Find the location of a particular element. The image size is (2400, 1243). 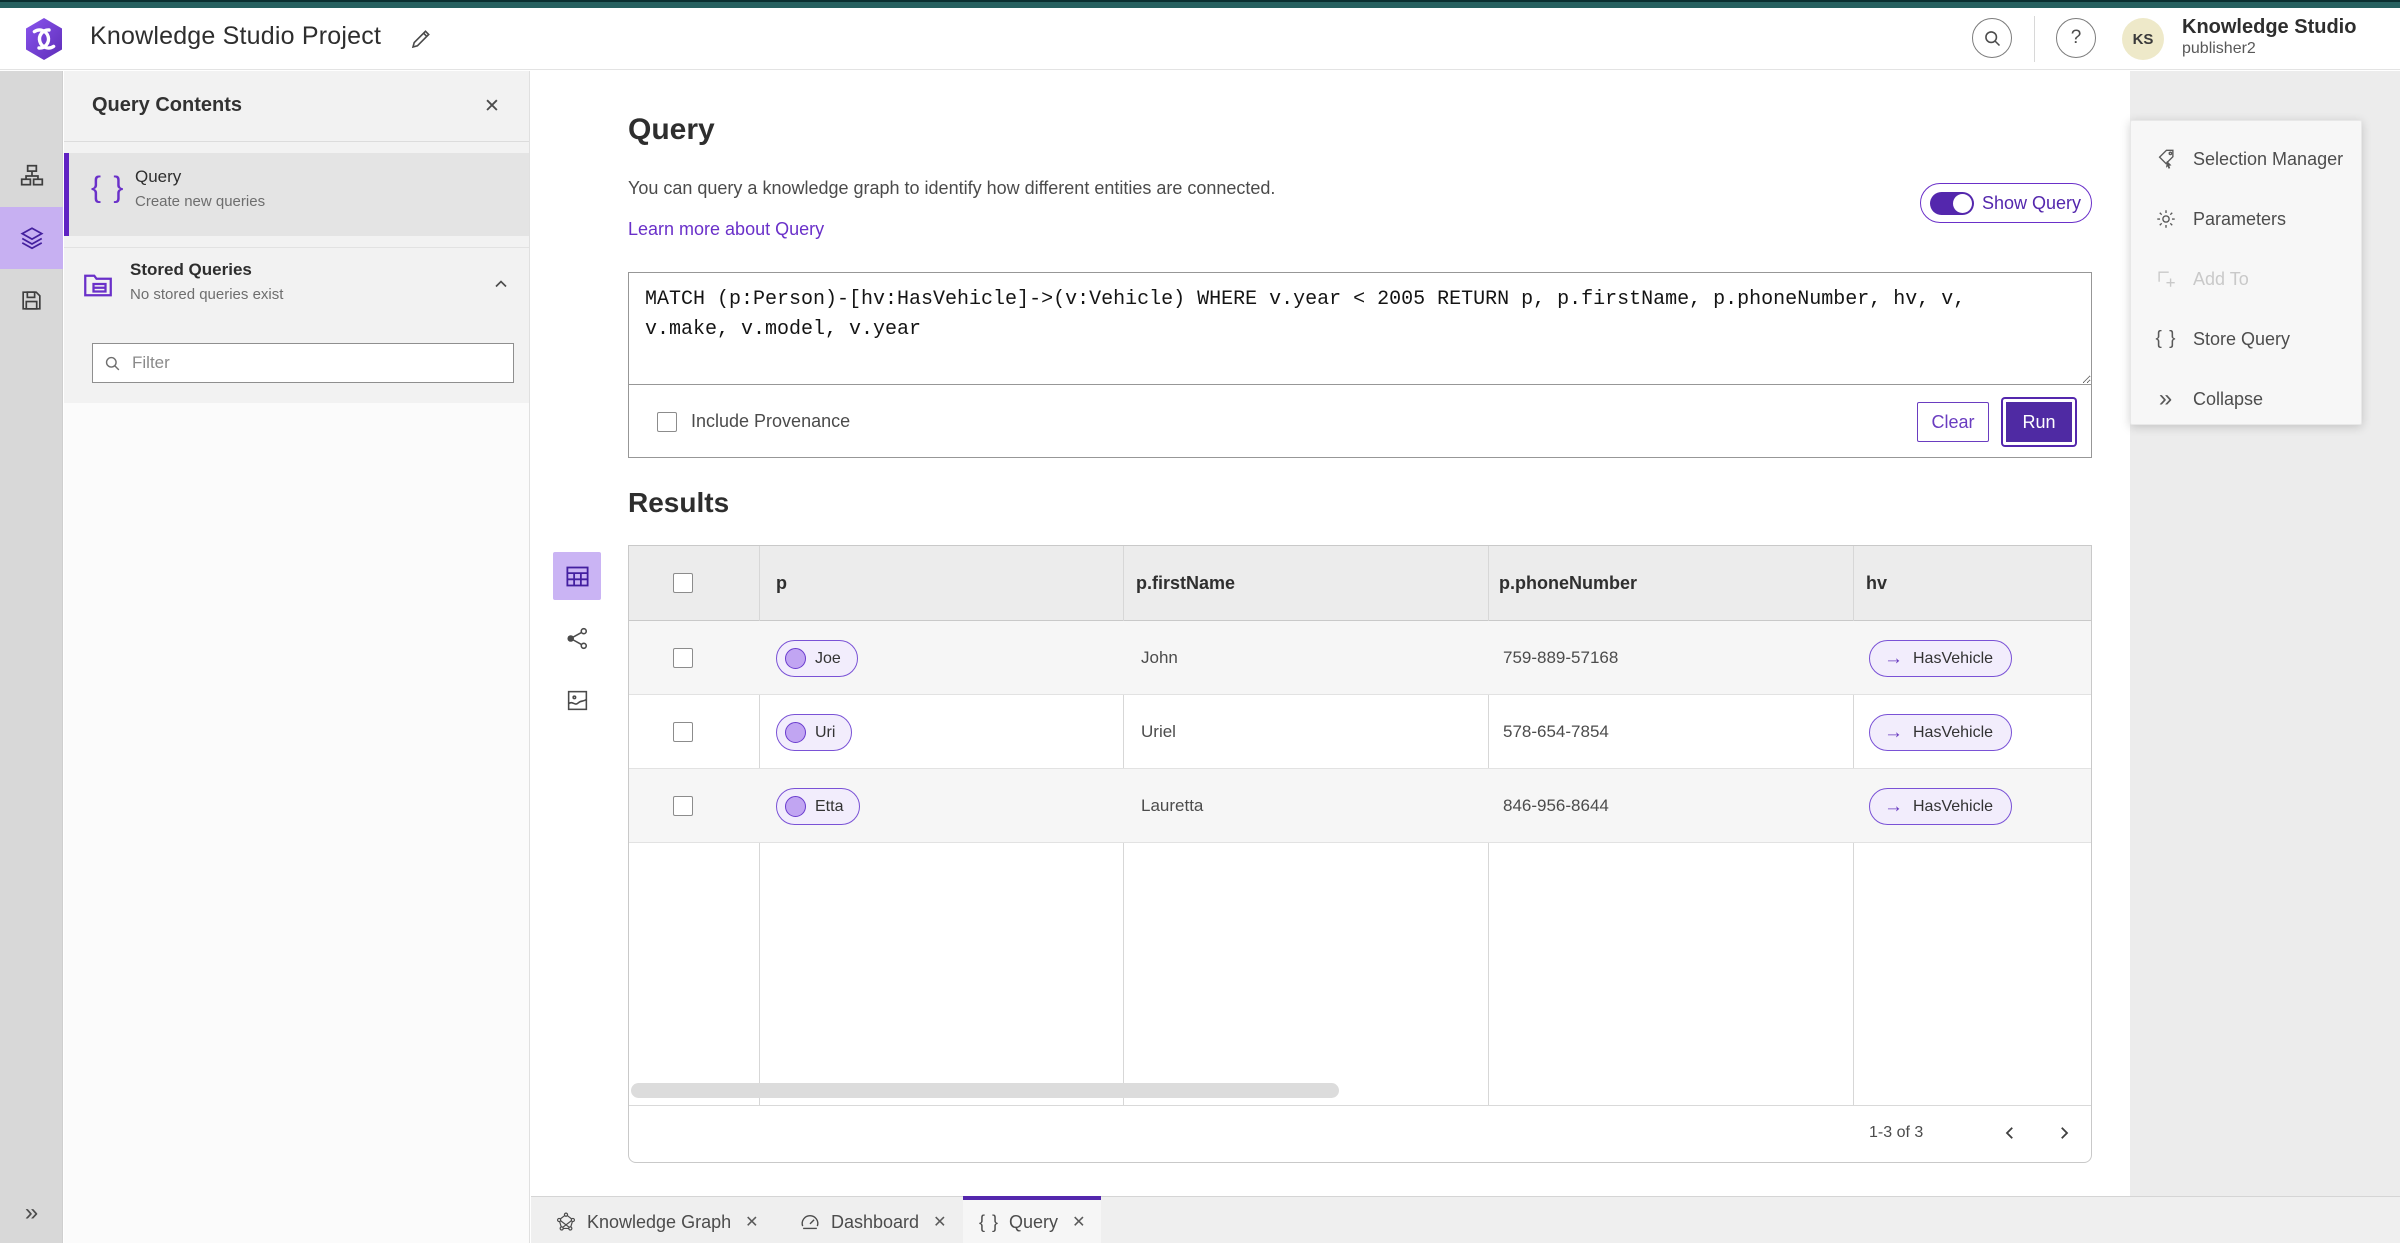

map-view-button is located at coordinates (577, 700).